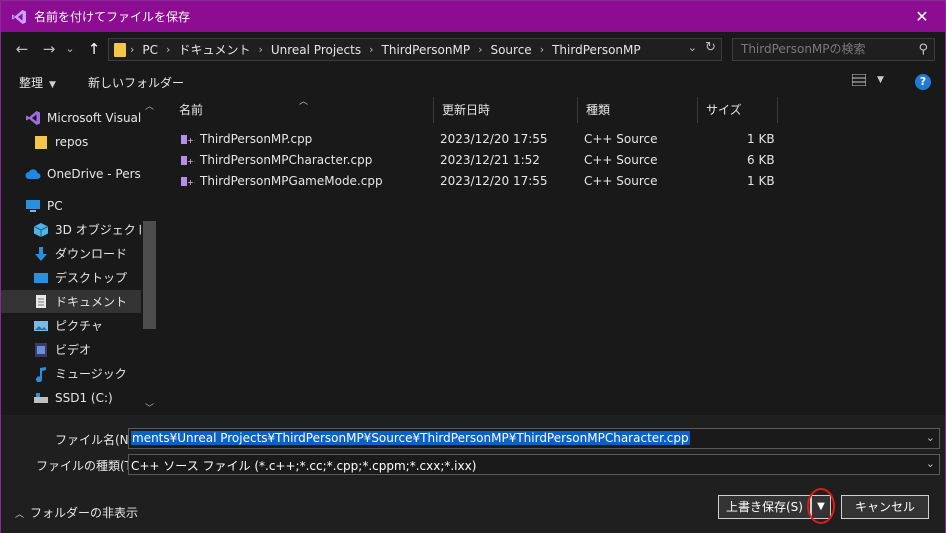  Describe the element at coordinates (256, 139) in the screenshot. I see `file-name: ThirdPersonMP.cpp` at that location.